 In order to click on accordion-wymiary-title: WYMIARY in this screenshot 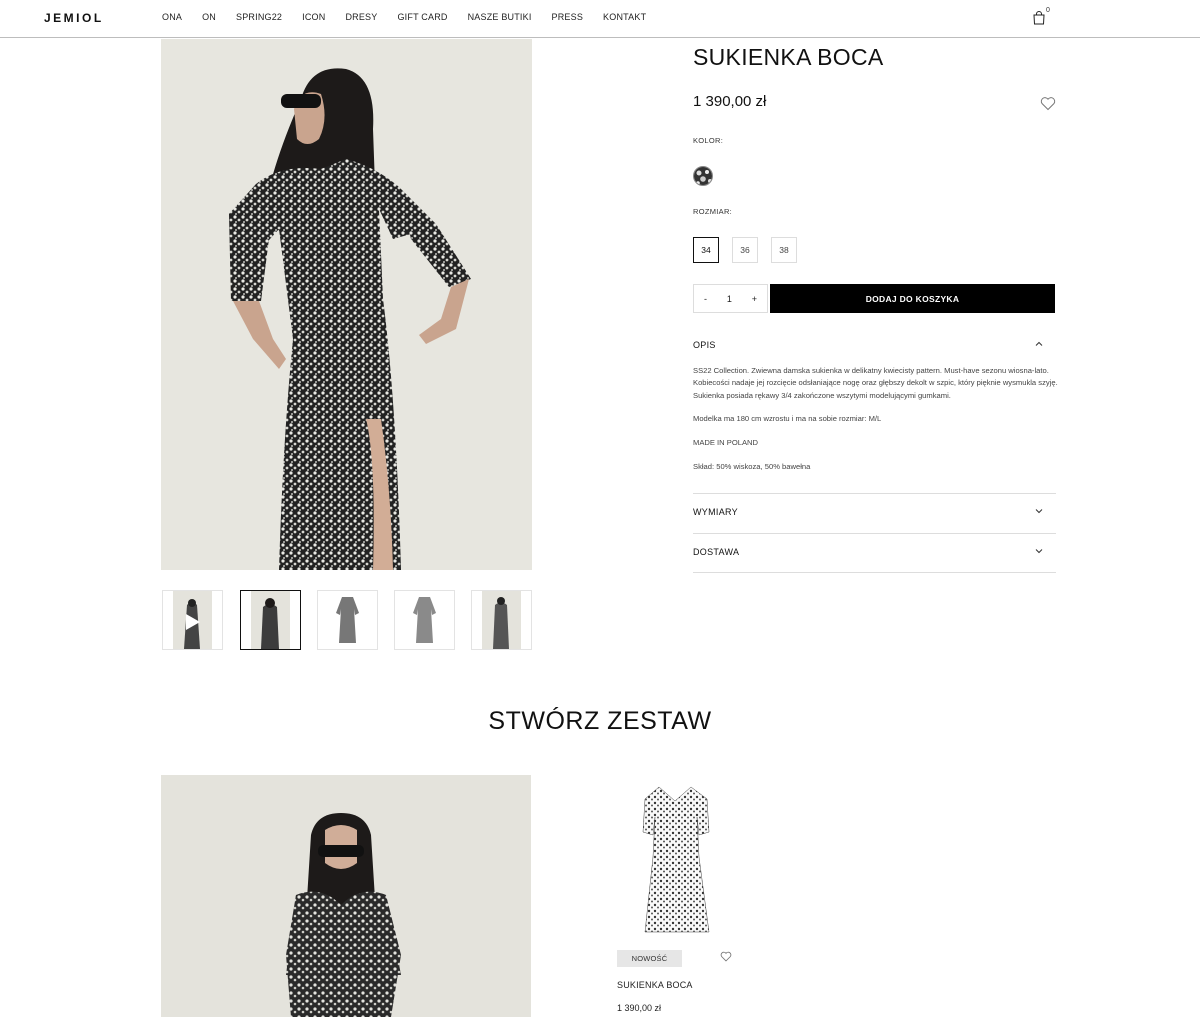, I will do `click(715, 512)`.